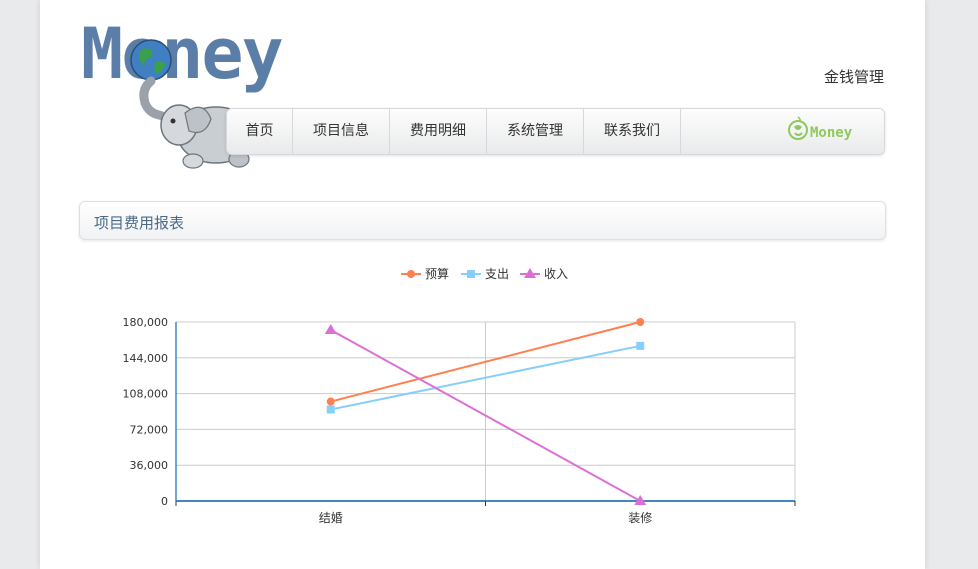 The image size is (978, 569). I want to click on nav-item-system-management: 系统管理, so click(535, 131).